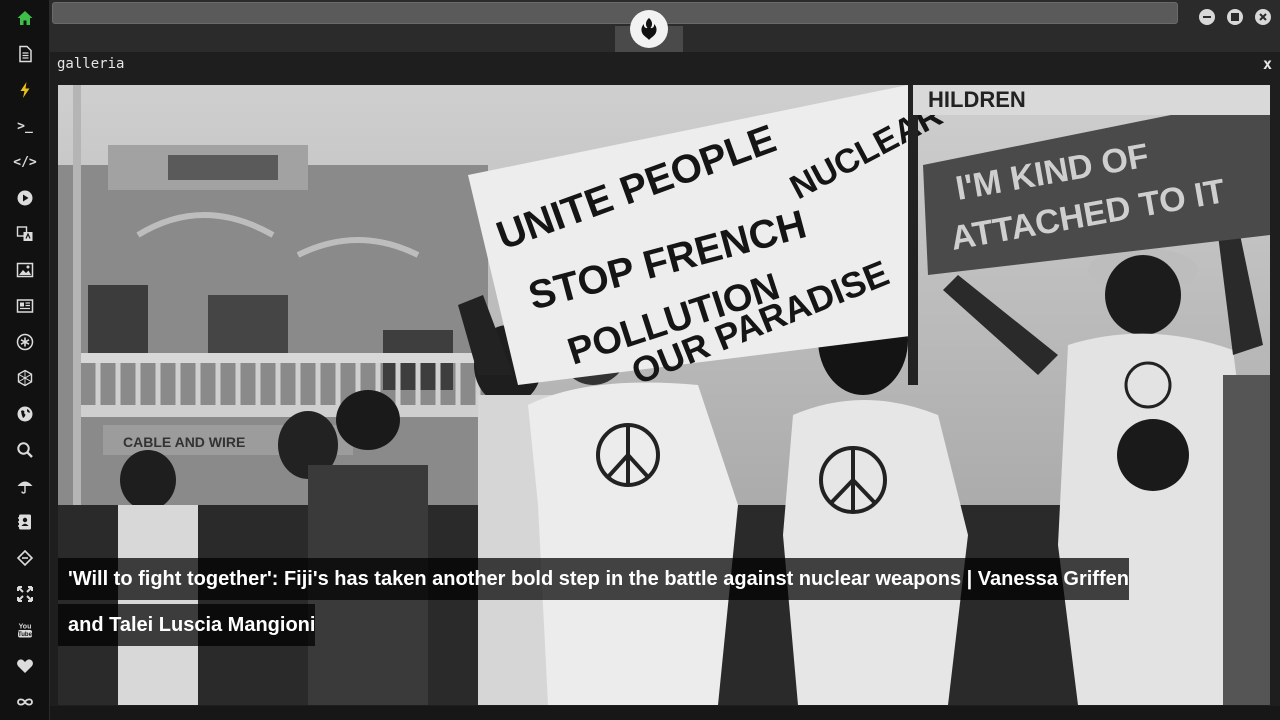 This screenshot has width=1280, height=720. Describe the element at coordinates (25, 635) in the screenshot. I see `svg-text: Tube` at that location.